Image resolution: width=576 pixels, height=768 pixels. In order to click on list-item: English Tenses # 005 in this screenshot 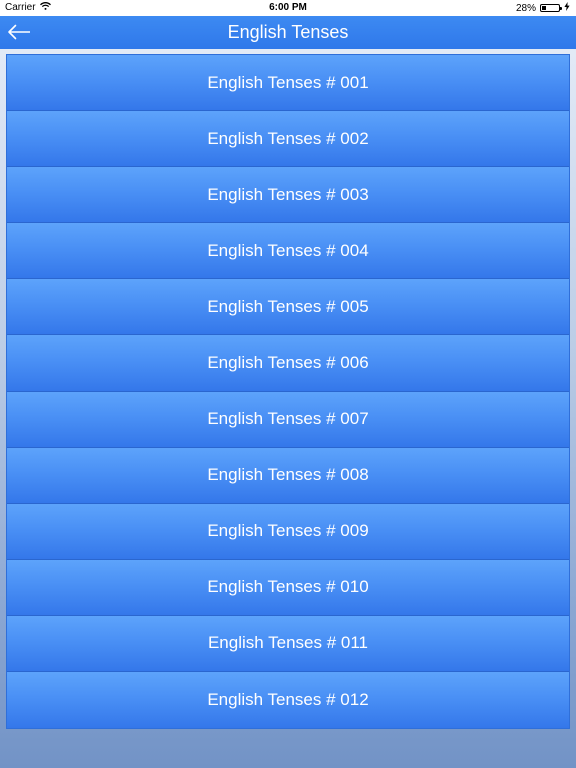, I will do `click(288, 307)`.